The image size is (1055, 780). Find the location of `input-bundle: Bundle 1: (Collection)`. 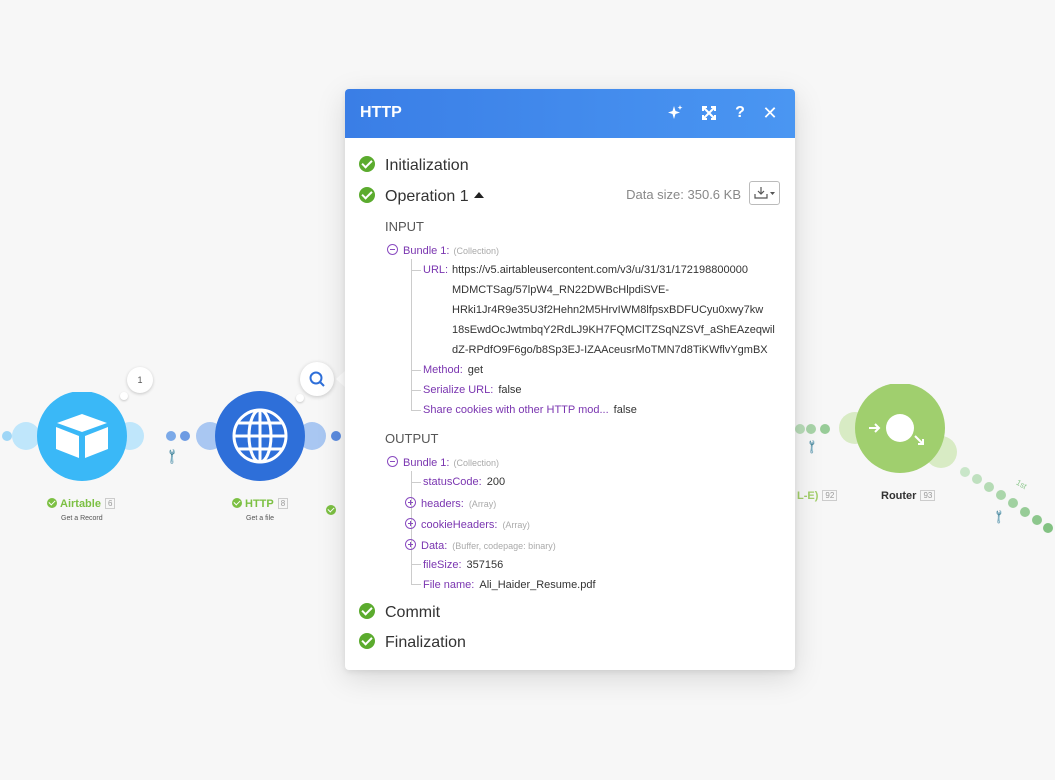

input-bundle: Bundle 1: (Collection) is located at coordinates (443, 250).